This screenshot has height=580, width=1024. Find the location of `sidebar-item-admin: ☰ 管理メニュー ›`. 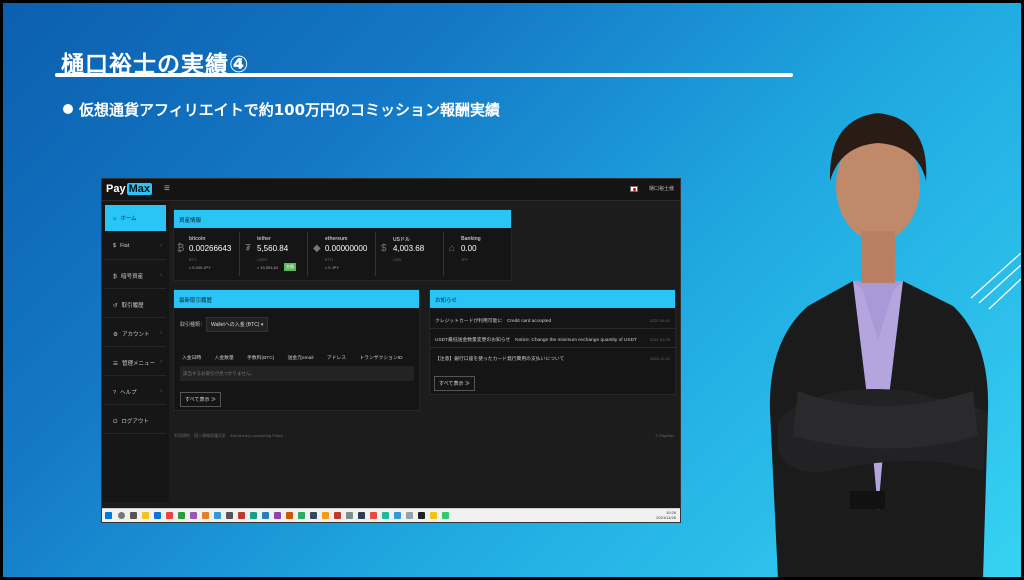

sidebar-item-admin: ☰ 管理メニュー › is located at coordinates (135, 363).